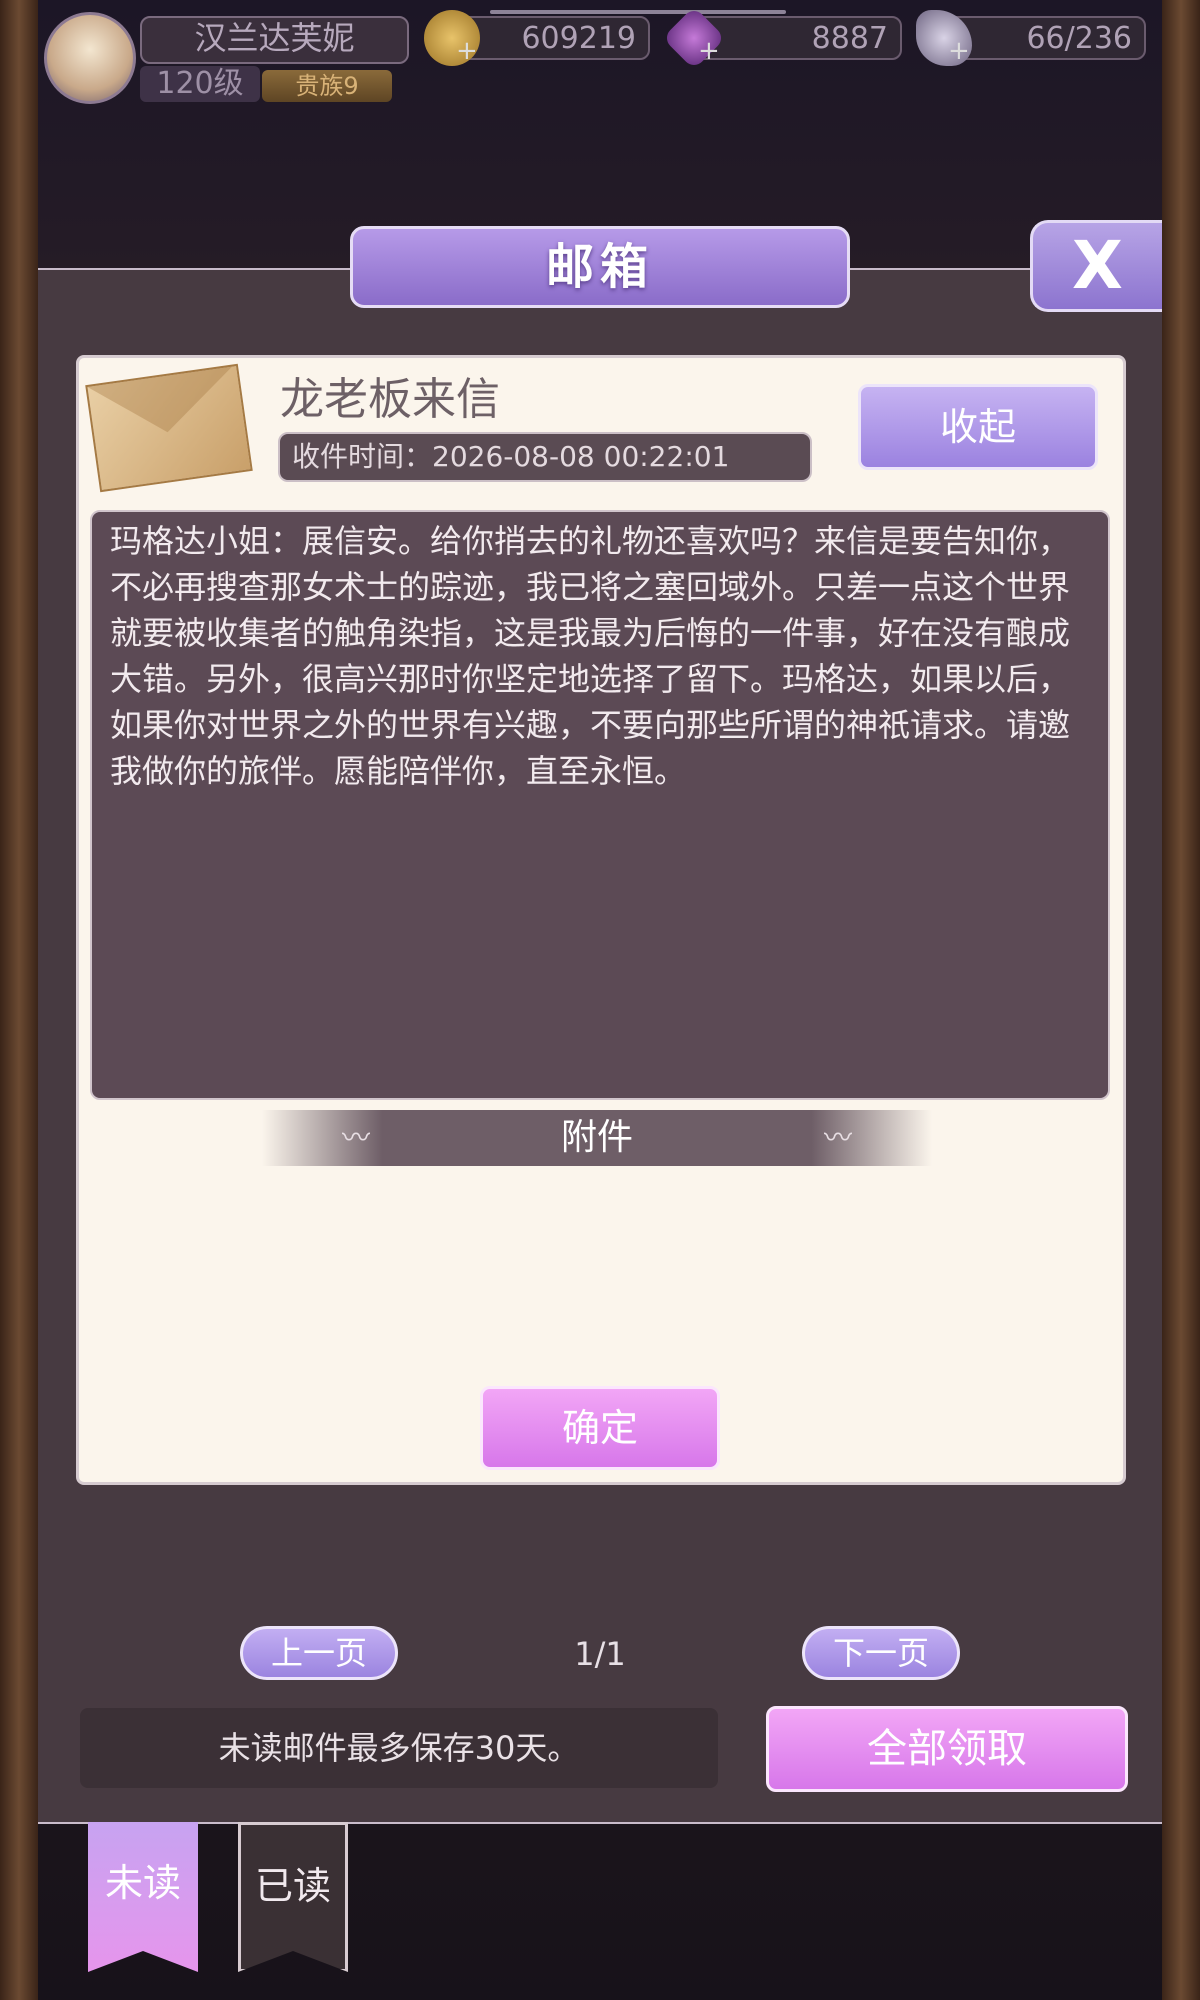 The width and height of the screenshot is (1200, 2000). What do you see at coordinates (1079, 38) in the screenshot?
I see `stamina-value: 66/236` at bounding box center [1079, 38].